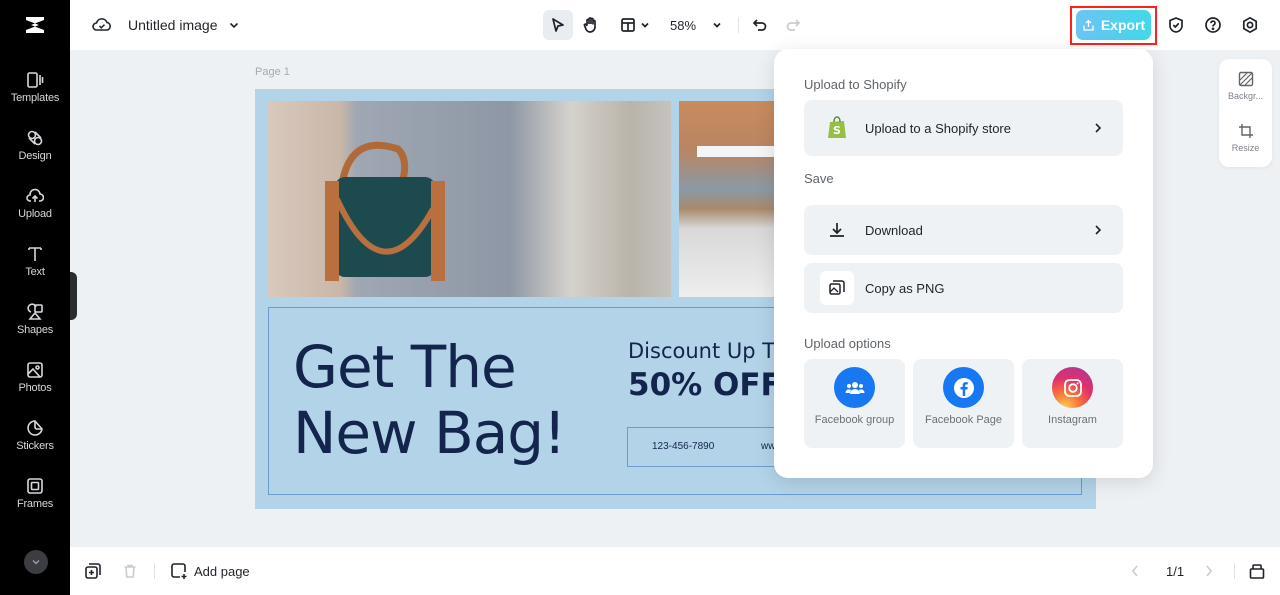 The height and width of the screenshot is (595, 1280). What do you see at coordinates (35, 195) in the screenshot?
I see `upload-cloud-icon` at bounding box center [35, 195].